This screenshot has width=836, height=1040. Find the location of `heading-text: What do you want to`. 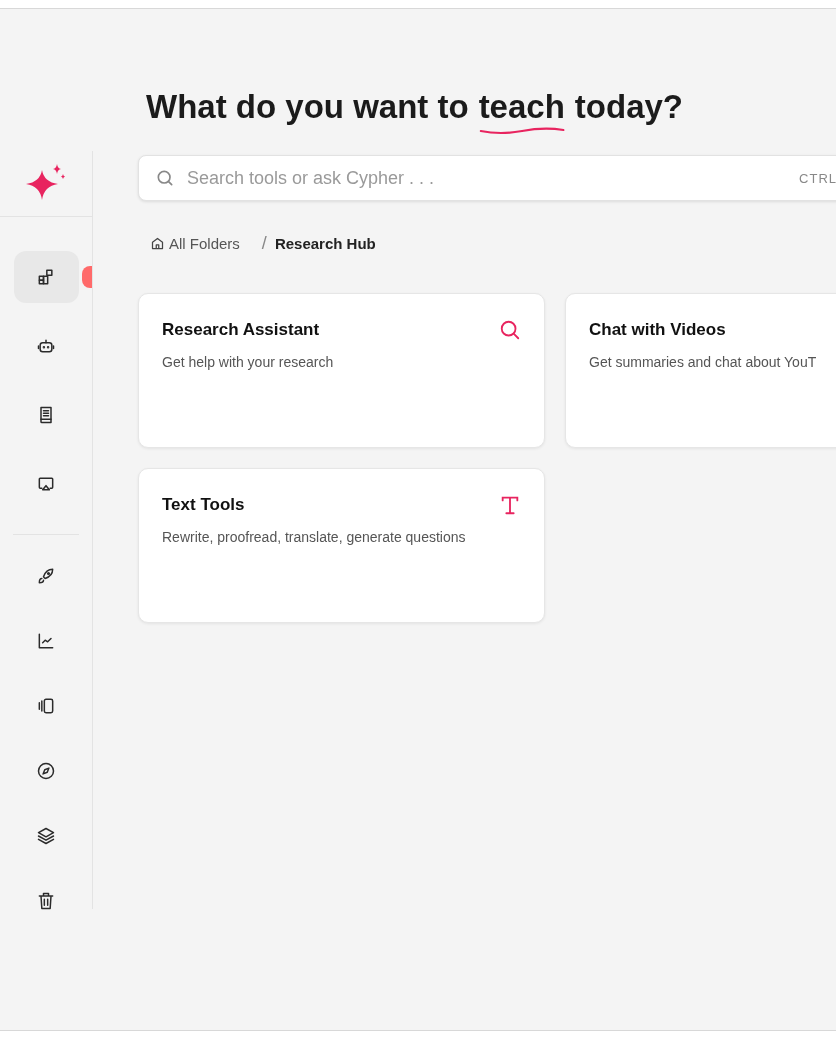

heading-text: What do you want to is located at coordinates (307, 107).